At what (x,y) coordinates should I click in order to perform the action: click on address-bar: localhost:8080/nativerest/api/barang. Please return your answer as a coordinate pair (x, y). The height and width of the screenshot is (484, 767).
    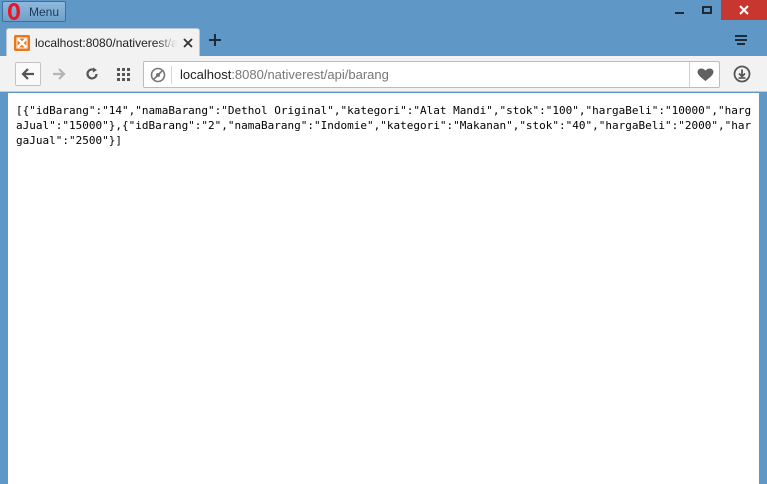
    Looking at the image, I should click on (431, 74).